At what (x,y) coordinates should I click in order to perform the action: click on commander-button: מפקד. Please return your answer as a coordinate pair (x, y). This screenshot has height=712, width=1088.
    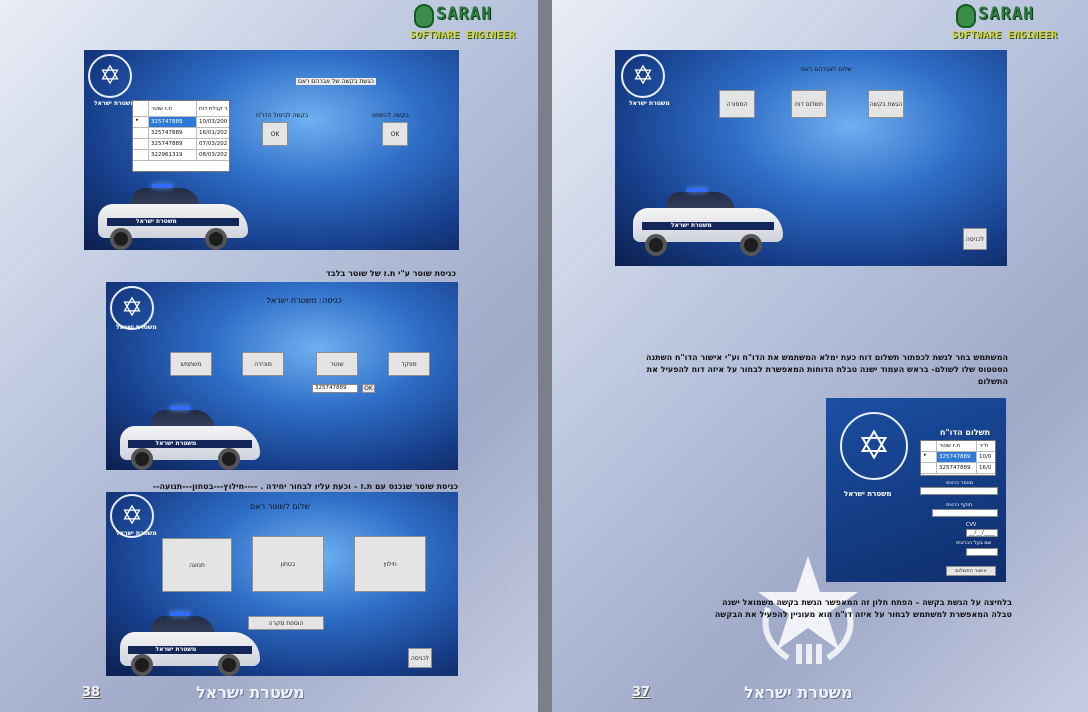
    Looking at the image, I should click on (409, 364).